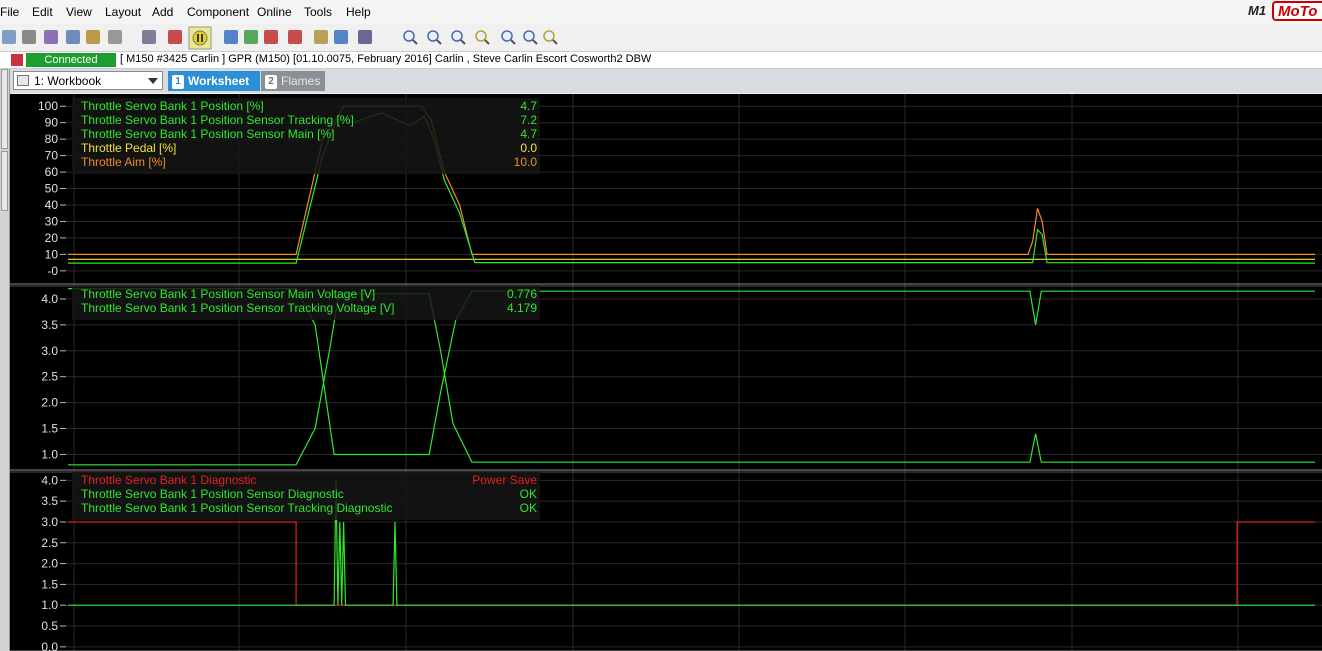  I want to click on marker-icon, so click(295, 37).